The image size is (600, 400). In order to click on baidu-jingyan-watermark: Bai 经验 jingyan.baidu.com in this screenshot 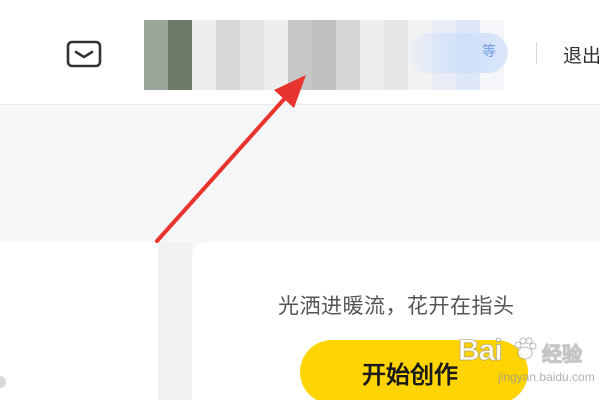, I will do `click(528, 365)`.